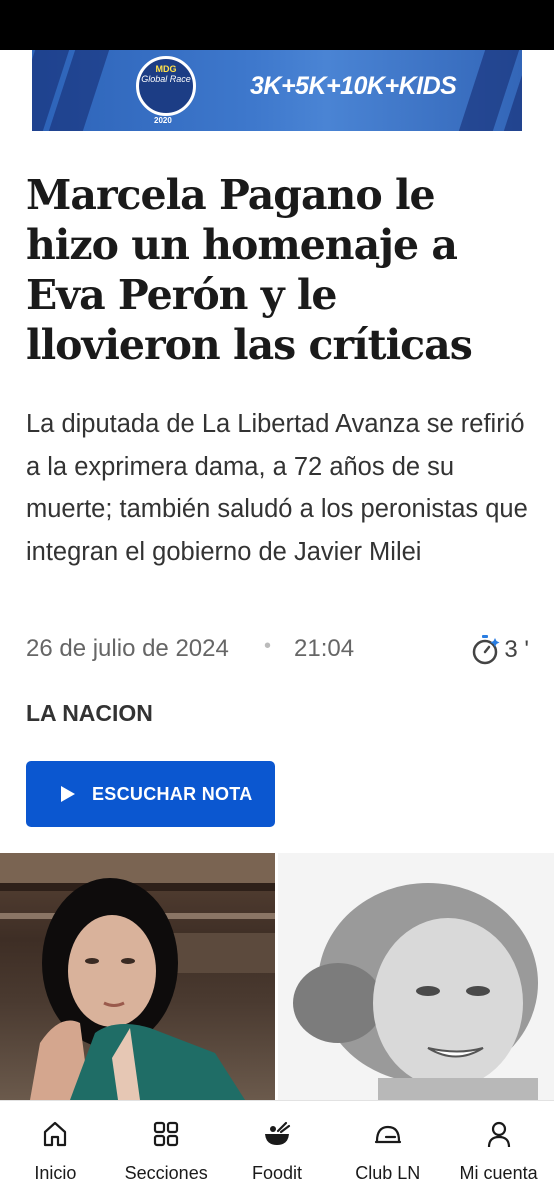 This screenshot has height=1200, width=554. Describe the element at coordinates (68, 794) in the screenshot. I see `play-icon` at that location.